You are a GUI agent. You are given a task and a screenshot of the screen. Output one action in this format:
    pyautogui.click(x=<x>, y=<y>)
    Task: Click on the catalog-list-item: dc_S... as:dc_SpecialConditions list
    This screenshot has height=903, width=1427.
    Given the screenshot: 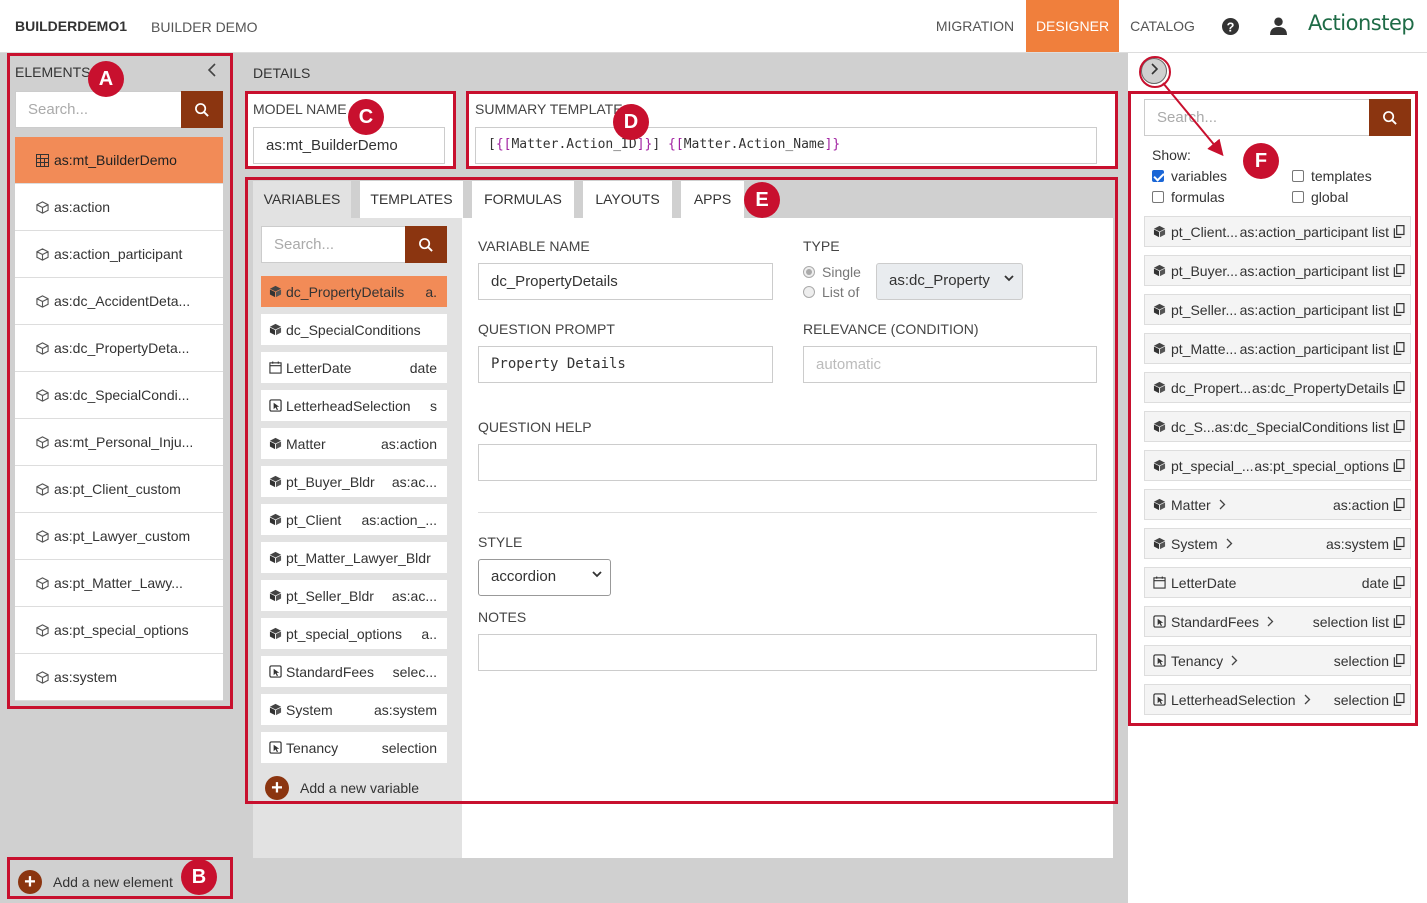 What is the action you would take?
    pyautogui.click(x=1277, y=426)
    